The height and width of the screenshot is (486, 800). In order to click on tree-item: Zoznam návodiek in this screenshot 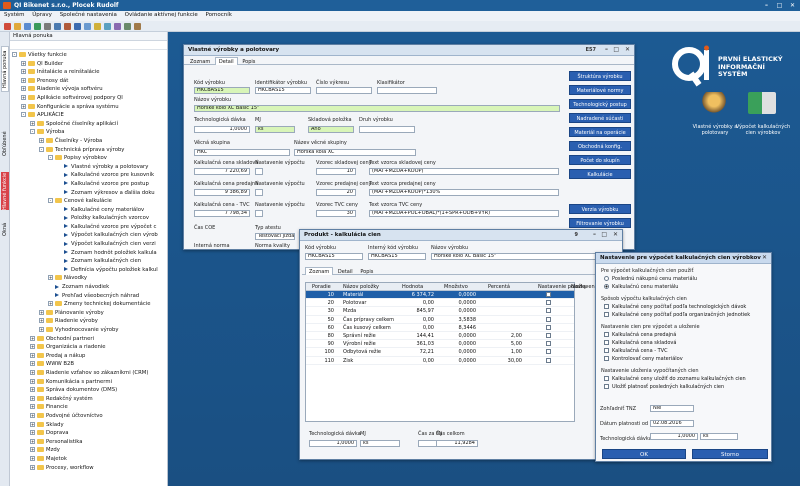, I will do `click(88, 287)`.